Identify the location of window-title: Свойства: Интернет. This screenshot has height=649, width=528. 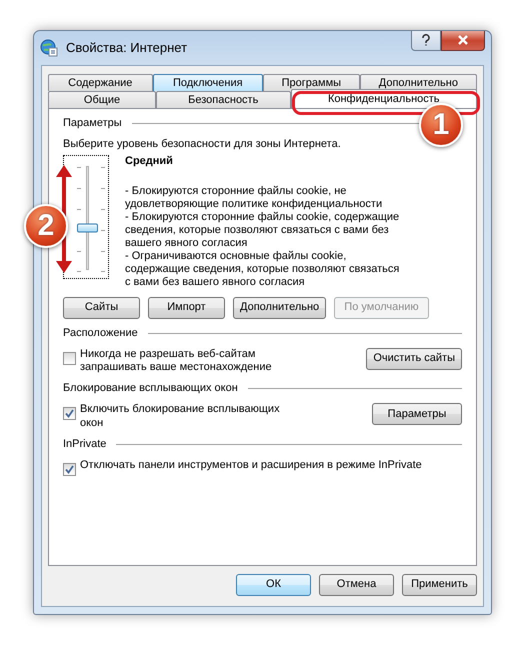
(127, 48).